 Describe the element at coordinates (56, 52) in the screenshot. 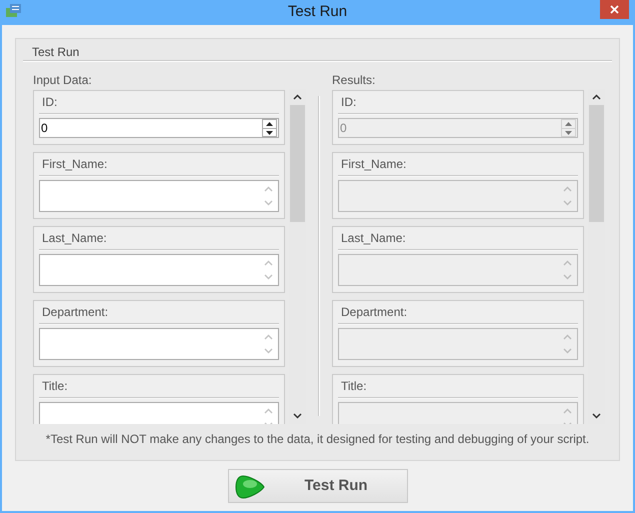

I see `group-title: Test Run` at that location.